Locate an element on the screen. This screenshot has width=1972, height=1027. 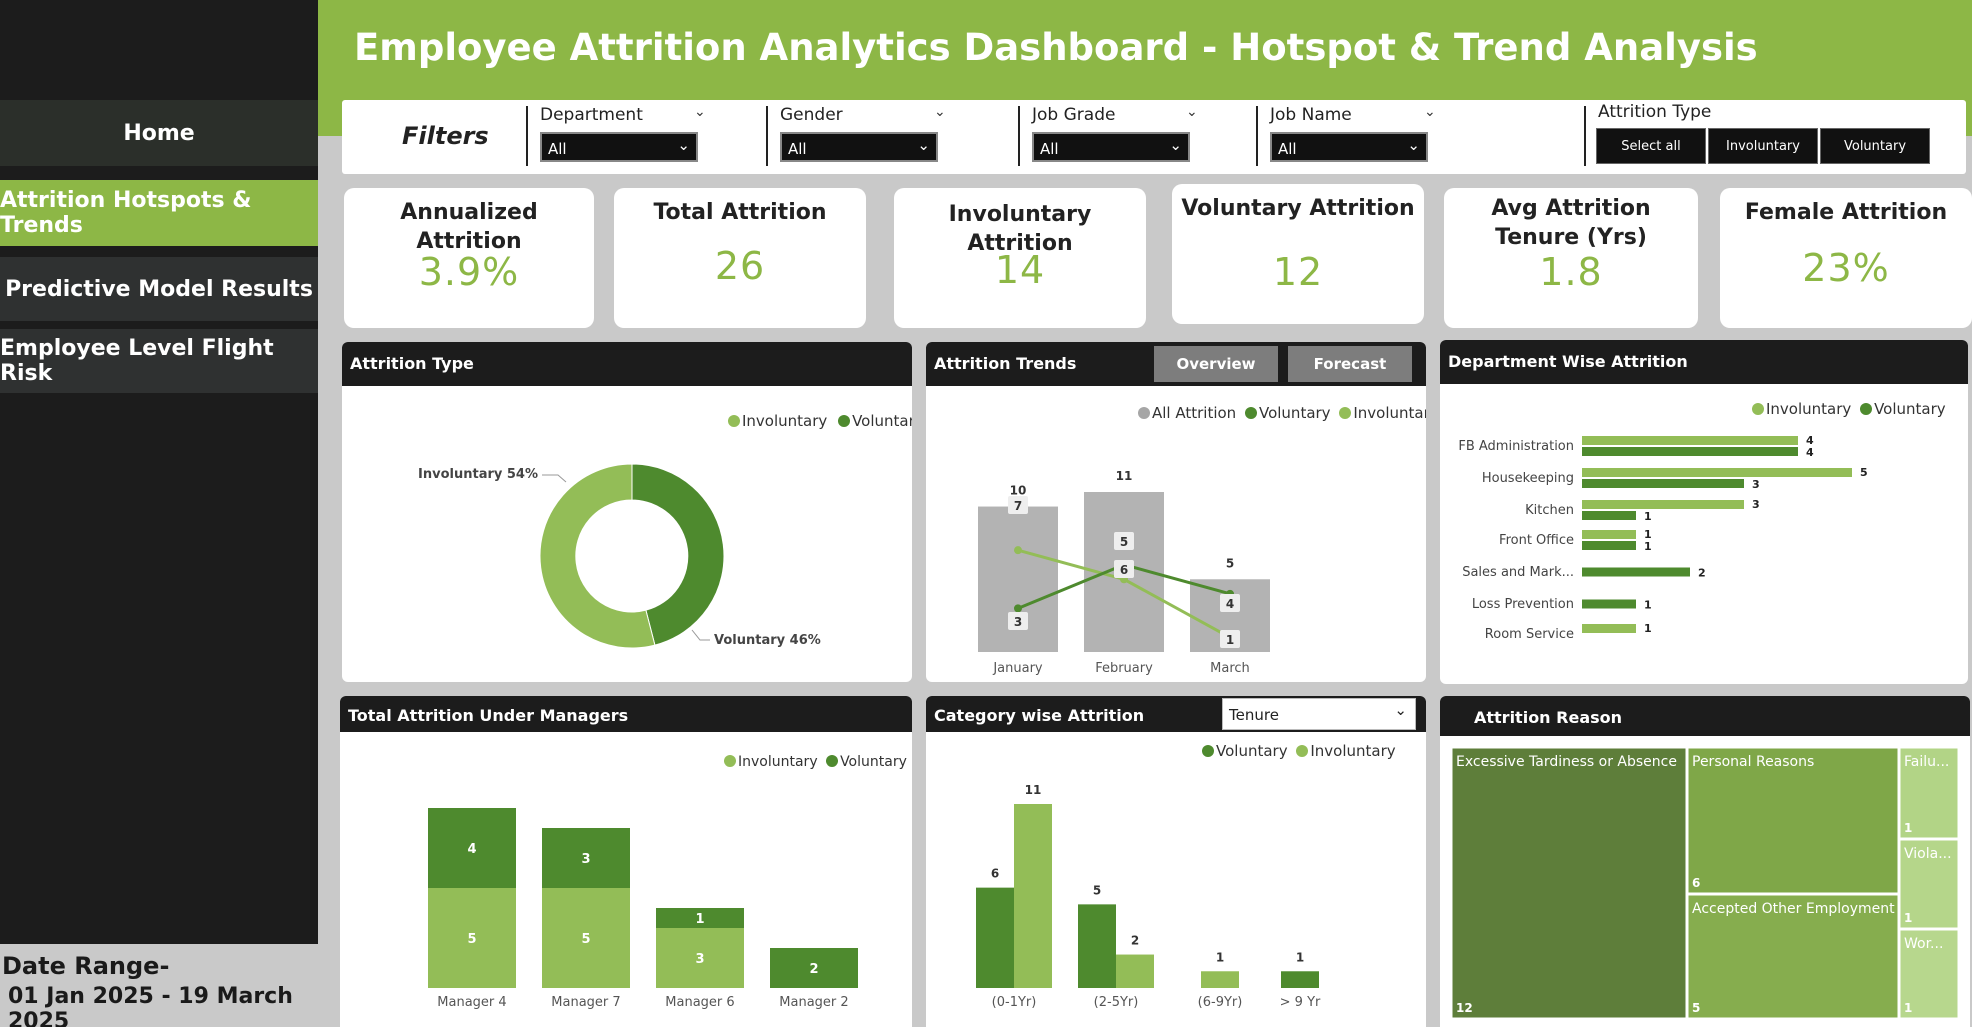
manager-bar-value: 2 is located at coordinates (813, 969).